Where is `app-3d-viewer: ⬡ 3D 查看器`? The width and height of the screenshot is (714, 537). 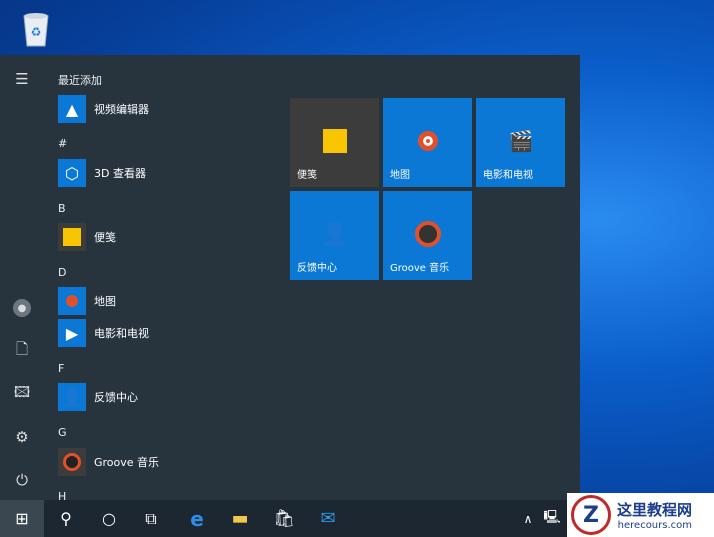 app-3d-viewer: ⬡ 3D 查看器 is located at coordinates (158, 173).